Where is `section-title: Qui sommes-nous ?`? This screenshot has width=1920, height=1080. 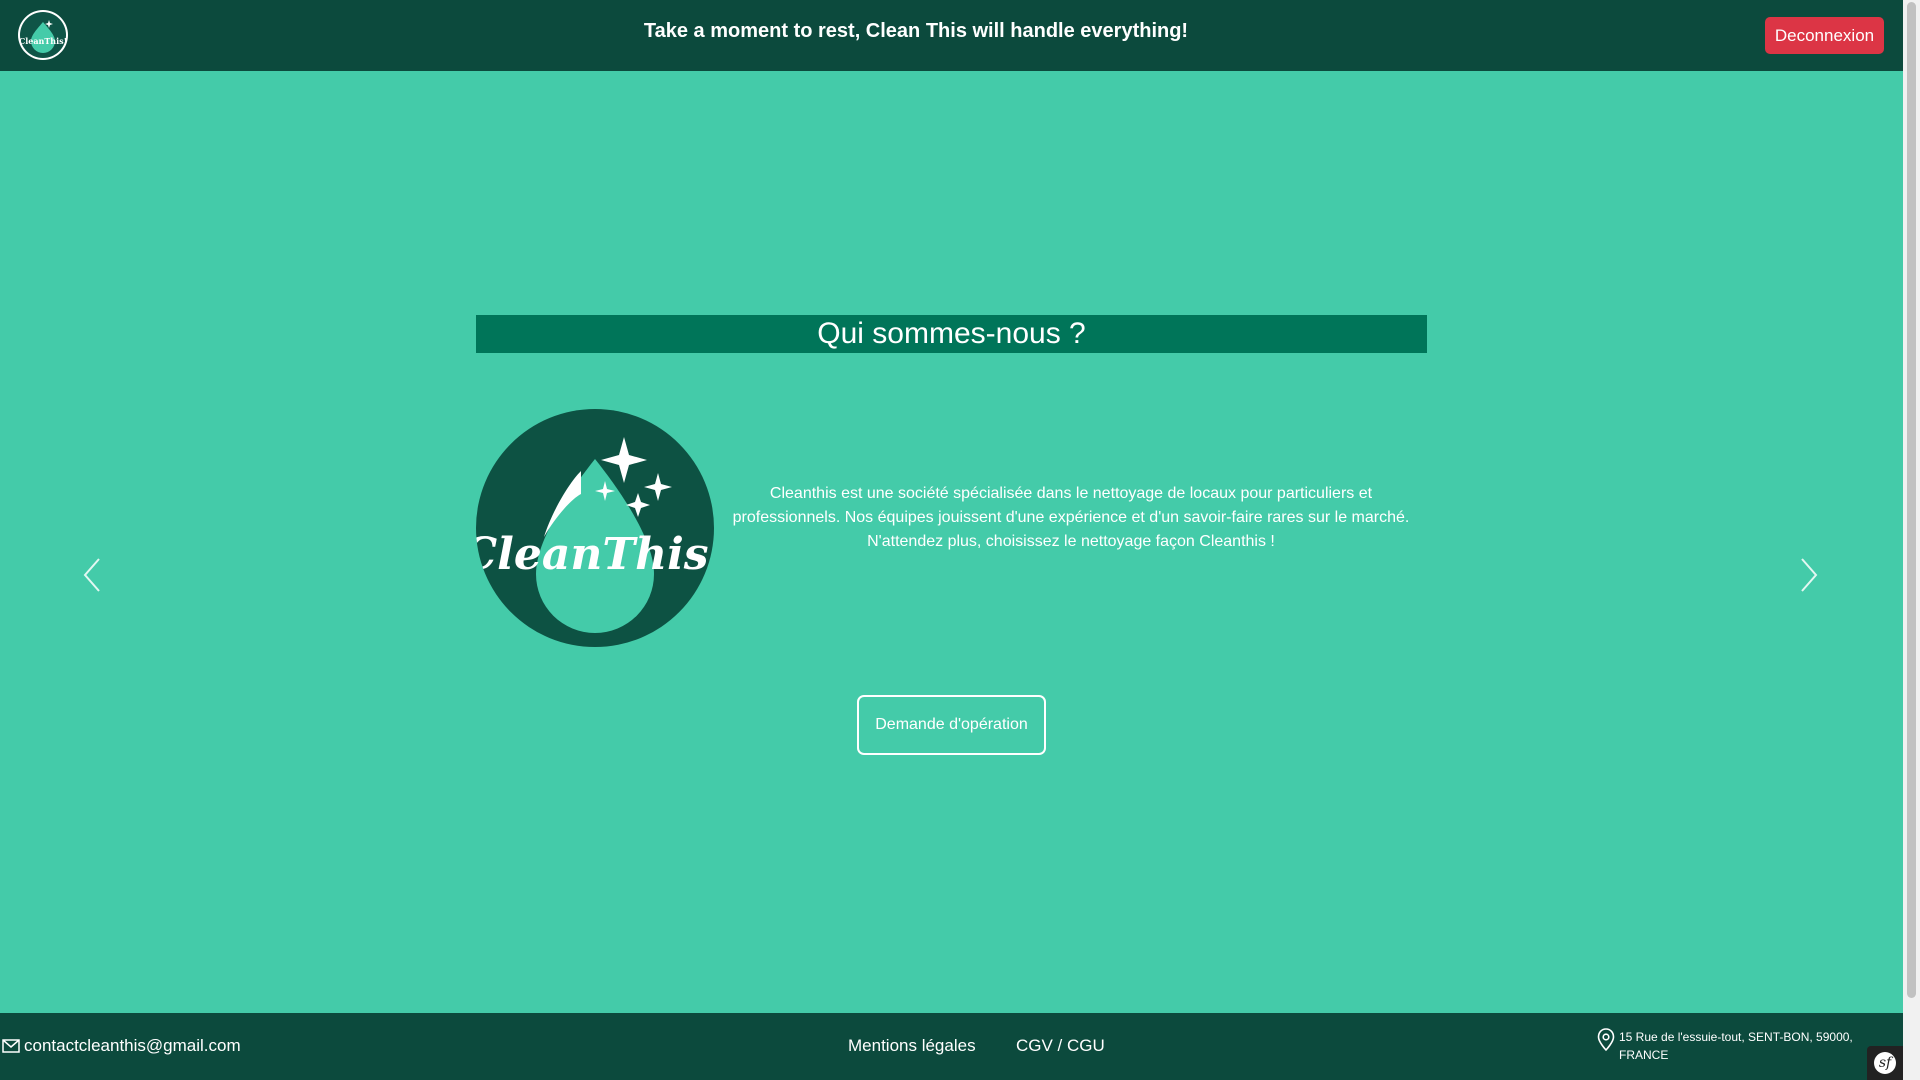
section-title: Qui sommes-nous ? is located at coordinates (951, 334).